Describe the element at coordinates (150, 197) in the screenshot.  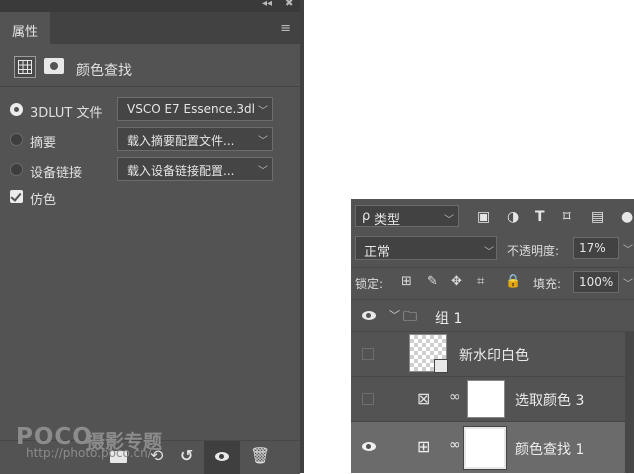
I see `option-dither: 仿色` at that location.